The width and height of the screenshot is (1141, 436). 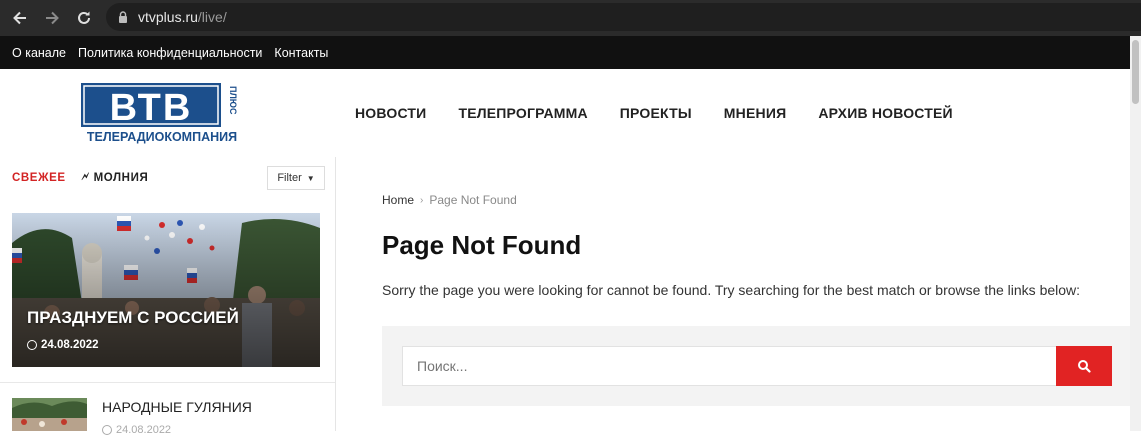 I want to click on site-logo: ВТВ ПЛЮС ТЕЛЕРАДИОКОМПАНИЯ, so click(x=162, y=113).